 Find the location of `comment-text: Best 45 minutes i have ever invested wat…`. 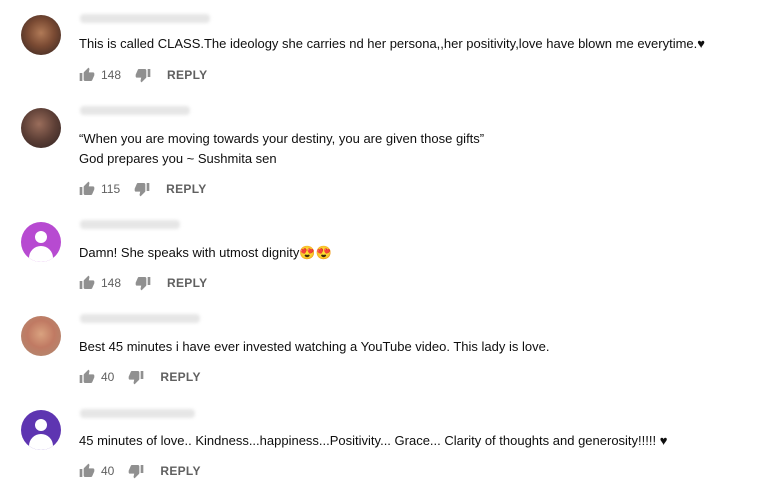

comment-text: Best 45 minutes i have ever invested wat… is located at coordinates (314, 346).